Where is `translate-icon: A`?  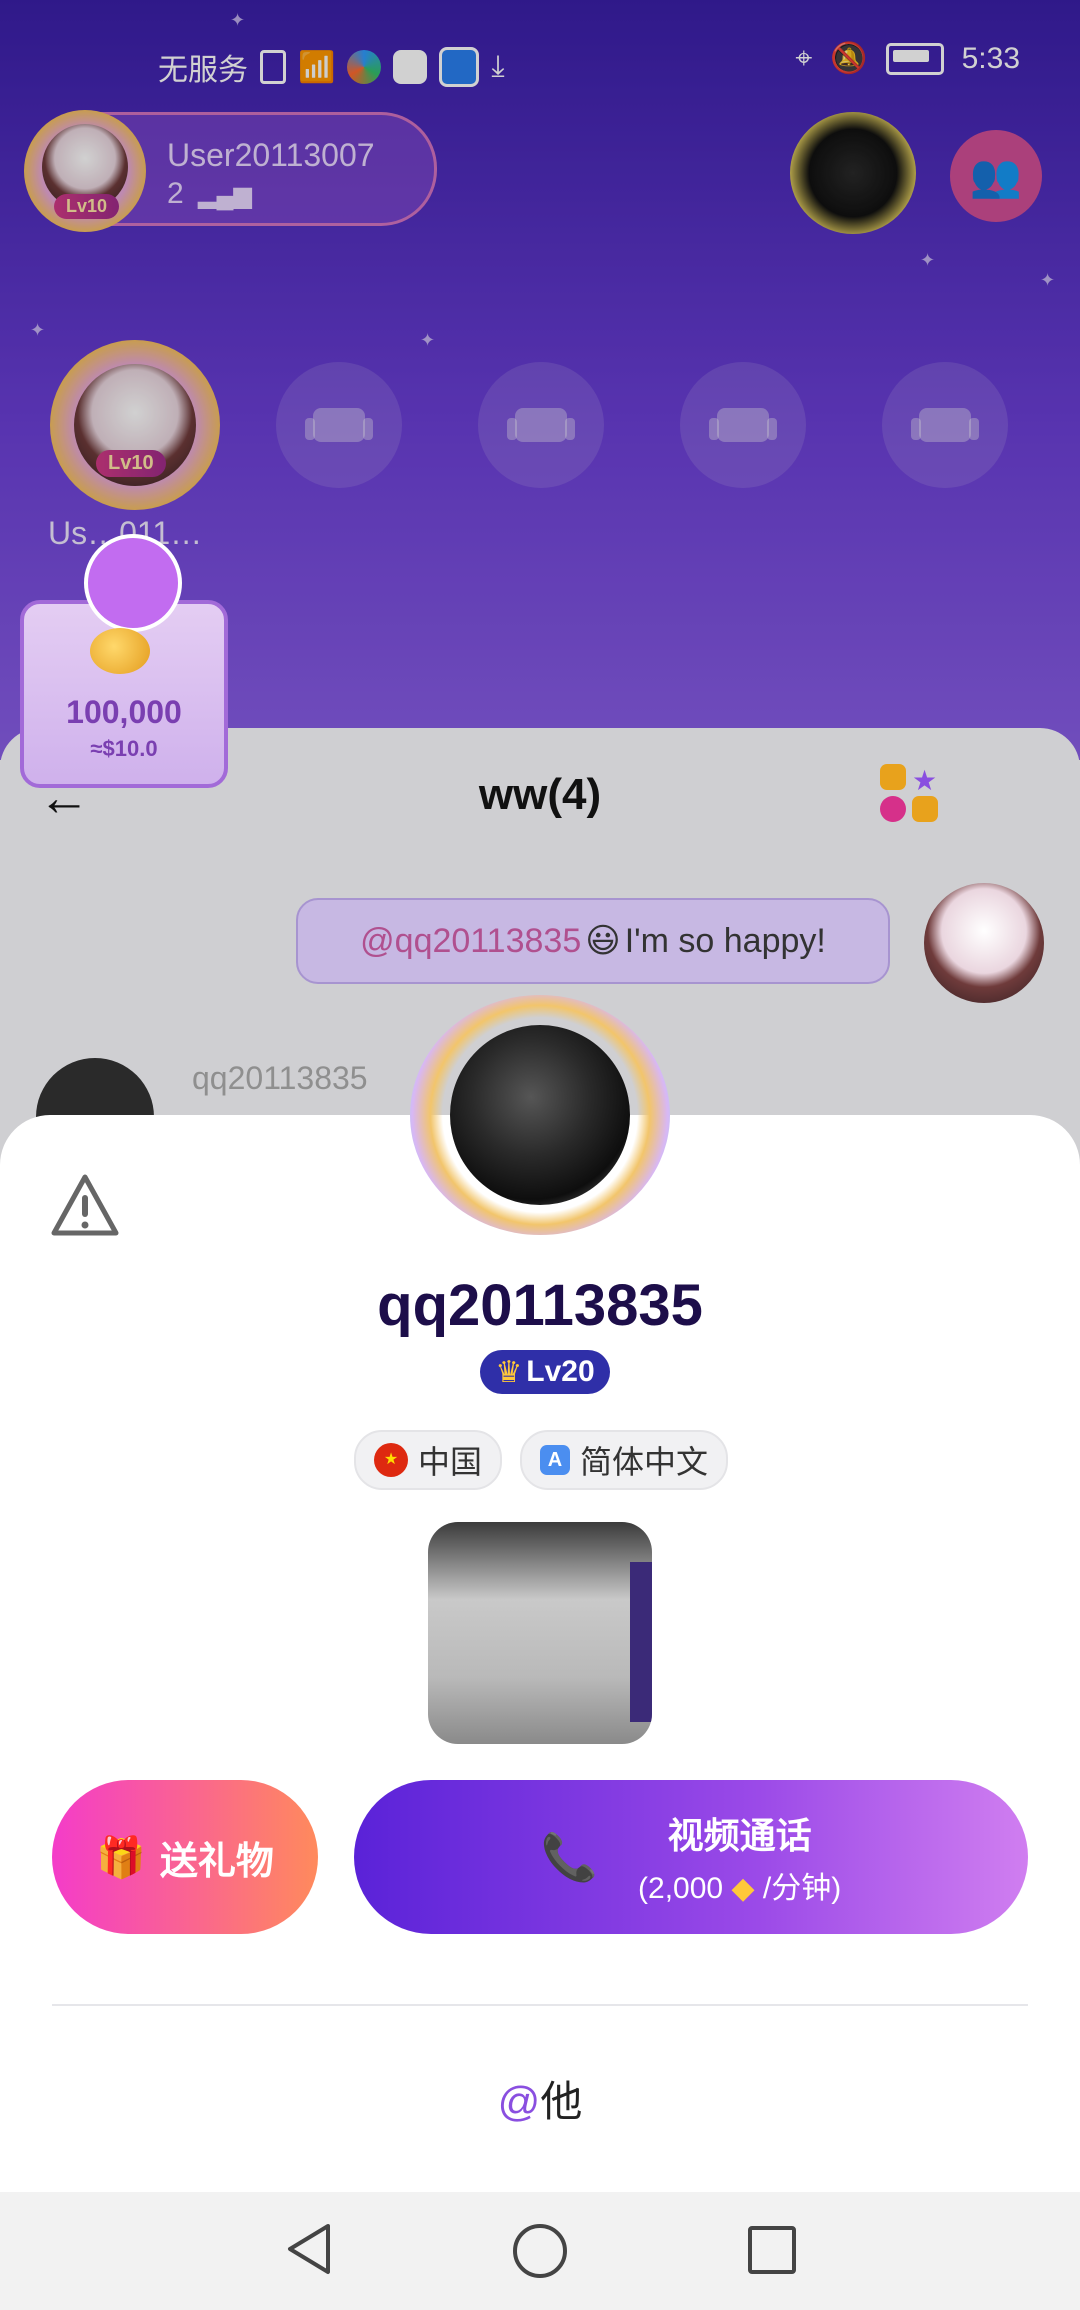
translate-icon: A is located at coordinates (555, 1460).